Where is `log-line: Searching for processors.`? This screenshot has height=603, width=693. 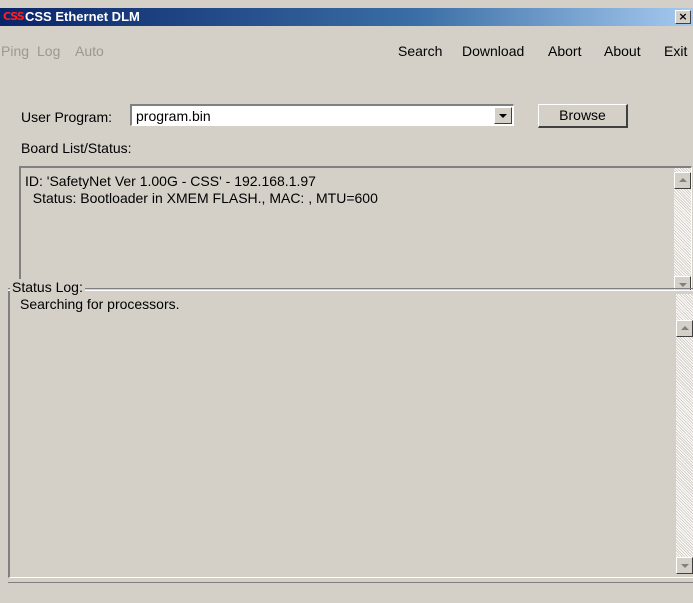
log-line: Searching for processors. is located at coordinates (100, 304).